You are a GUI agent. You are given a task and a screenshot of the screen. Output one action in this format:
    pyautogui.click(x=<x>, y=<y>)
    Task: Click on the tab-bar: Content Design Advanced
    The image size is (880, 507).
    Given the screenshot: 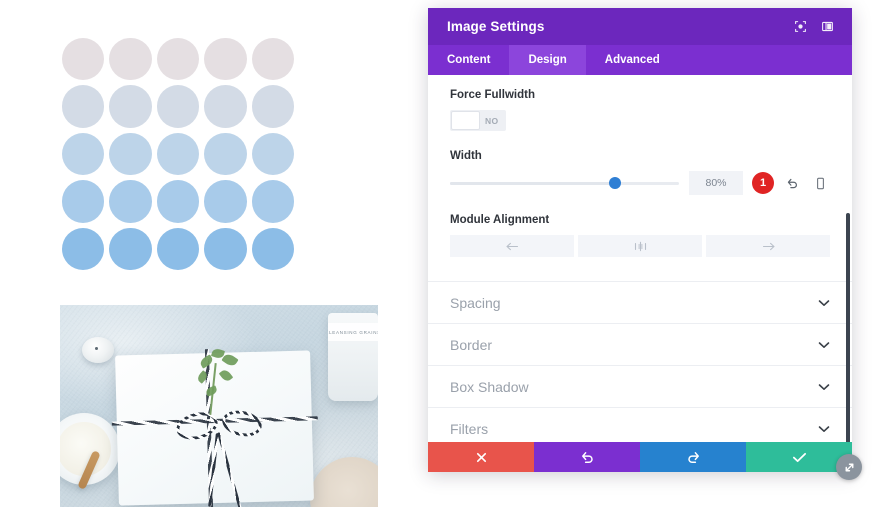 What is the action you would take?
    pyautogui.click(x=640, y=60)
    